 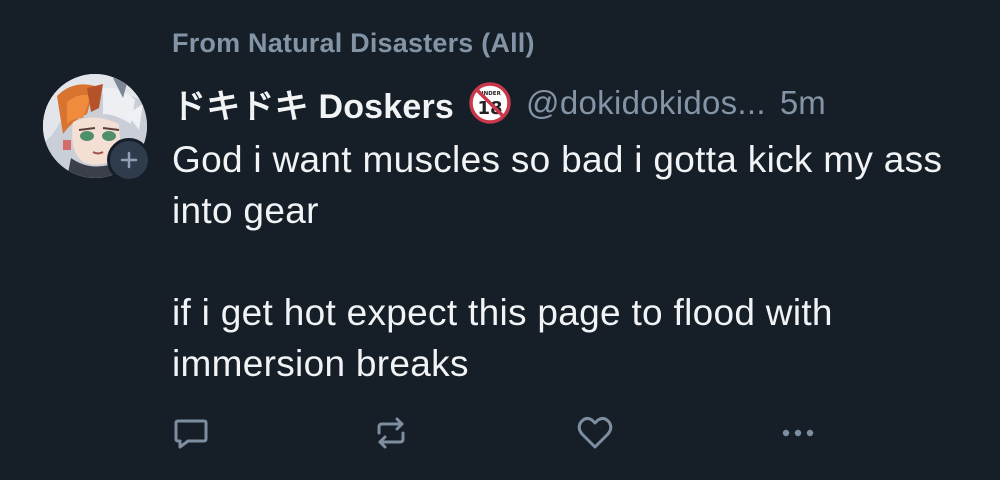 I want to click on repost-icon, so click(x=391, y=433).